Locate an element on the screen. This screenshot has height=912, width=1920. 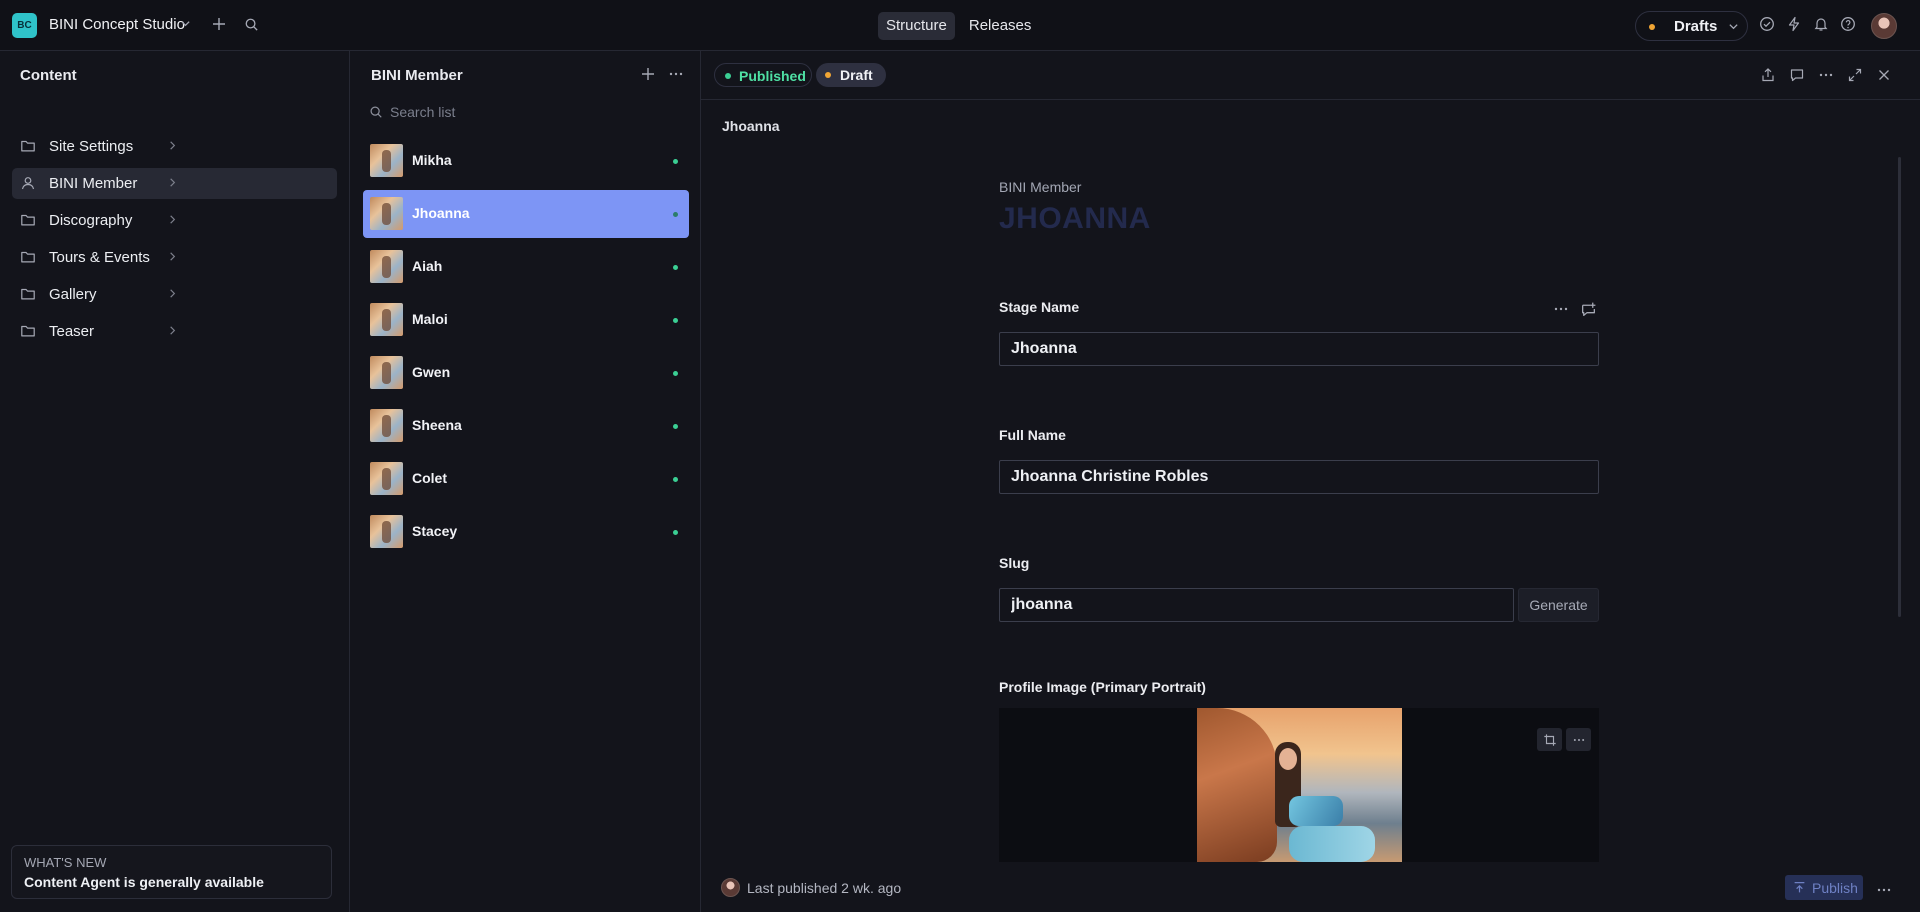
member-list-item: Mikha is located at coordinates (526, 161).